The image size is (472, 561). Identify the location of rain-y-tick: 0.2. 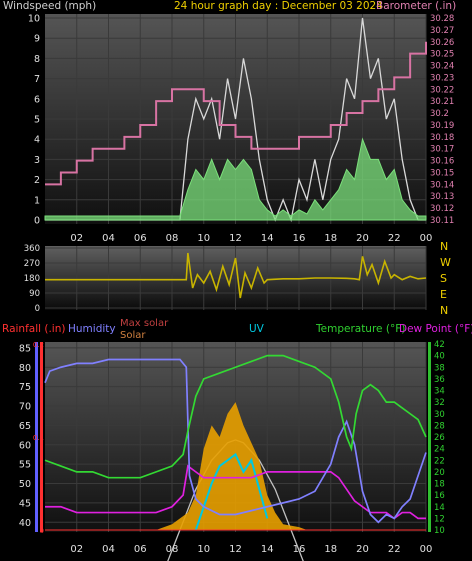
(38, 345).